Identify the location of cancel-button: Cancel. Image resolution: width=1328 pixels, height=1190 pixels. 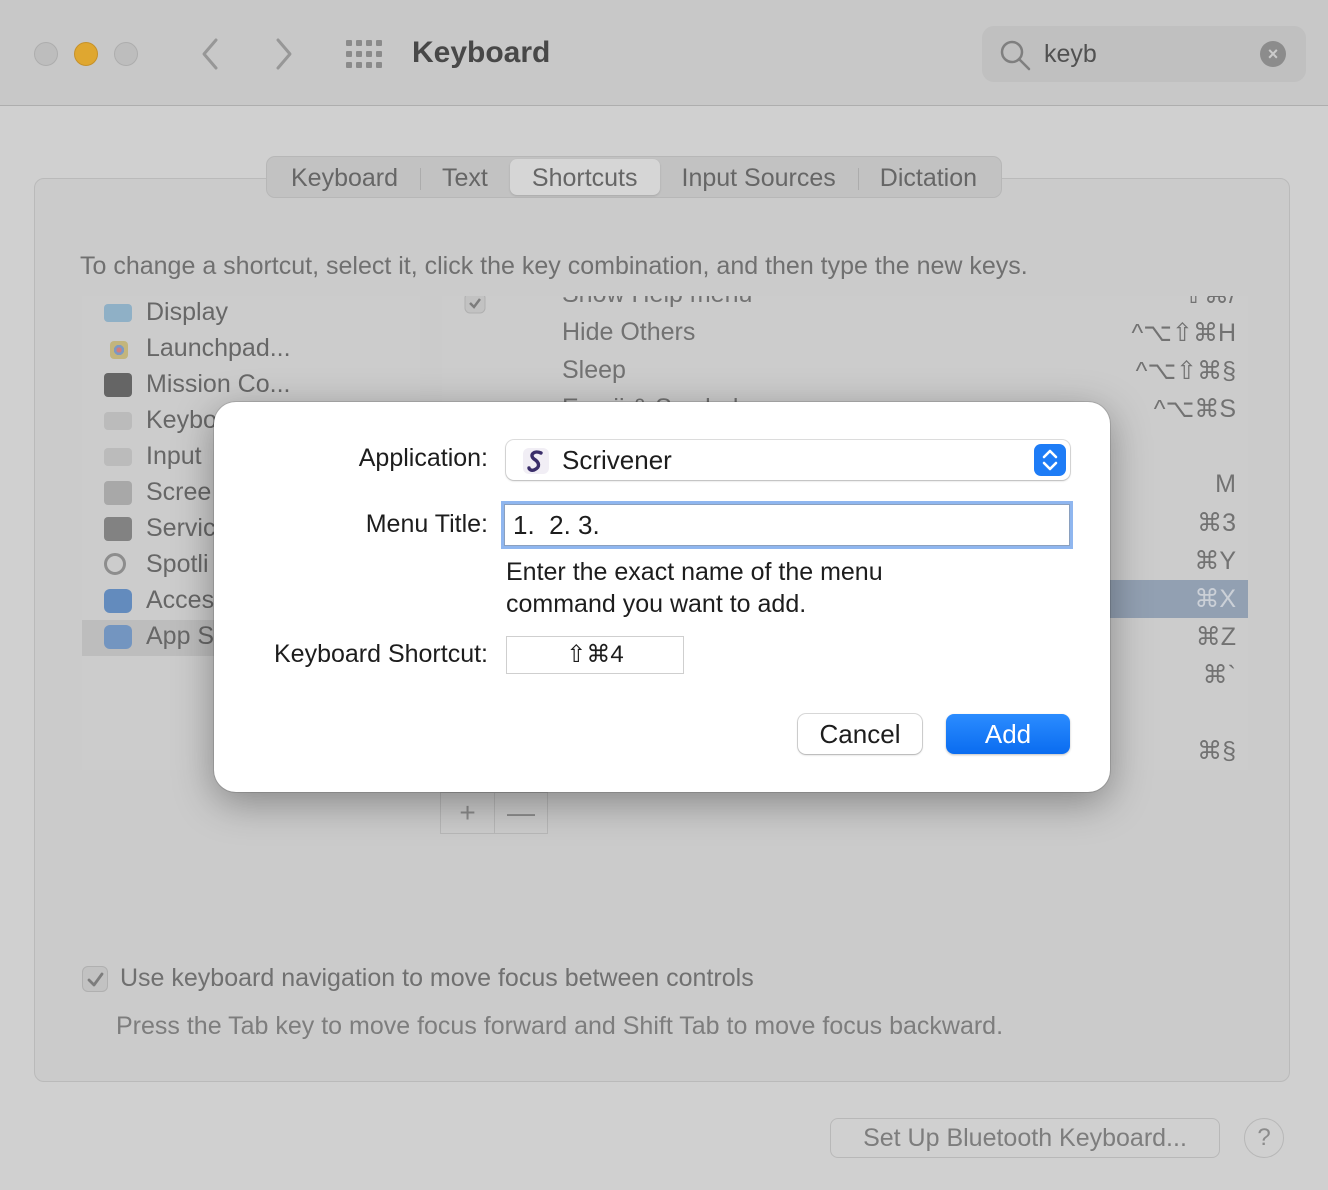
(860, 734).